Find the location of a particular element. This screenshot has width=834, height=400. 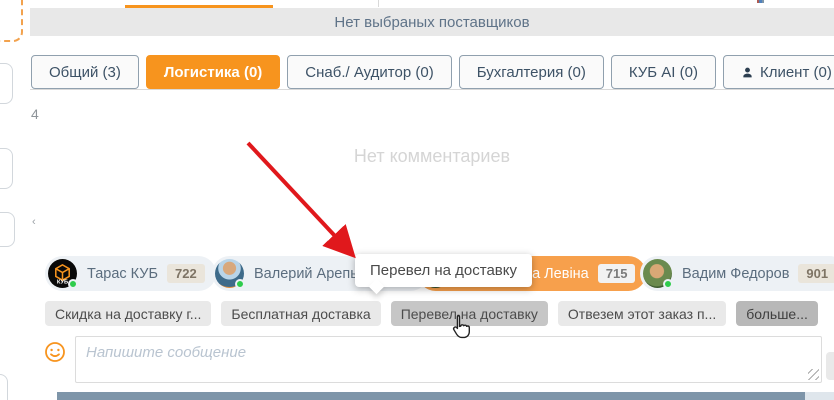

quick-reply-free-delivery: Бесплатная доставка is located at coordinates (301, 313).